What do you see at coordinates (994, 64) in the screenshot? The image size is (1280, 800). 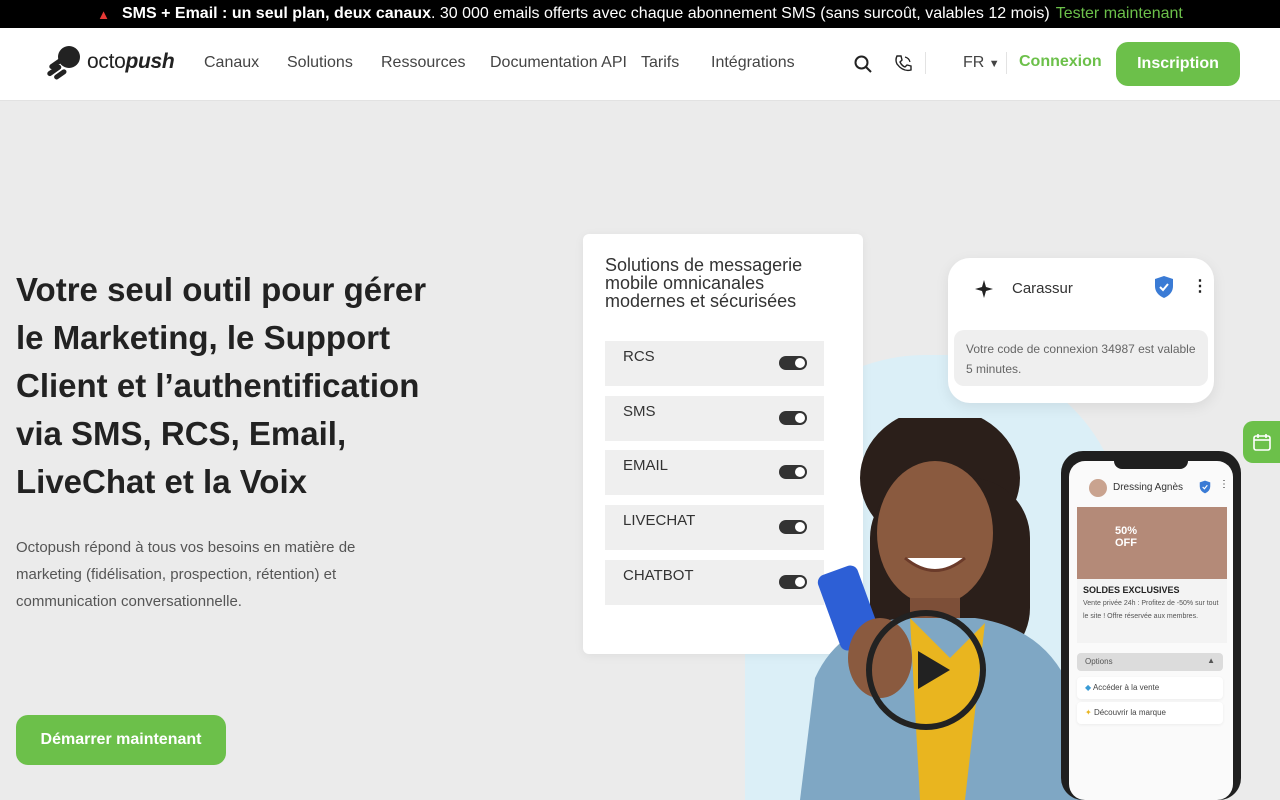 I see `caret-down-icon: ▼` at bounding box center [994, 64].